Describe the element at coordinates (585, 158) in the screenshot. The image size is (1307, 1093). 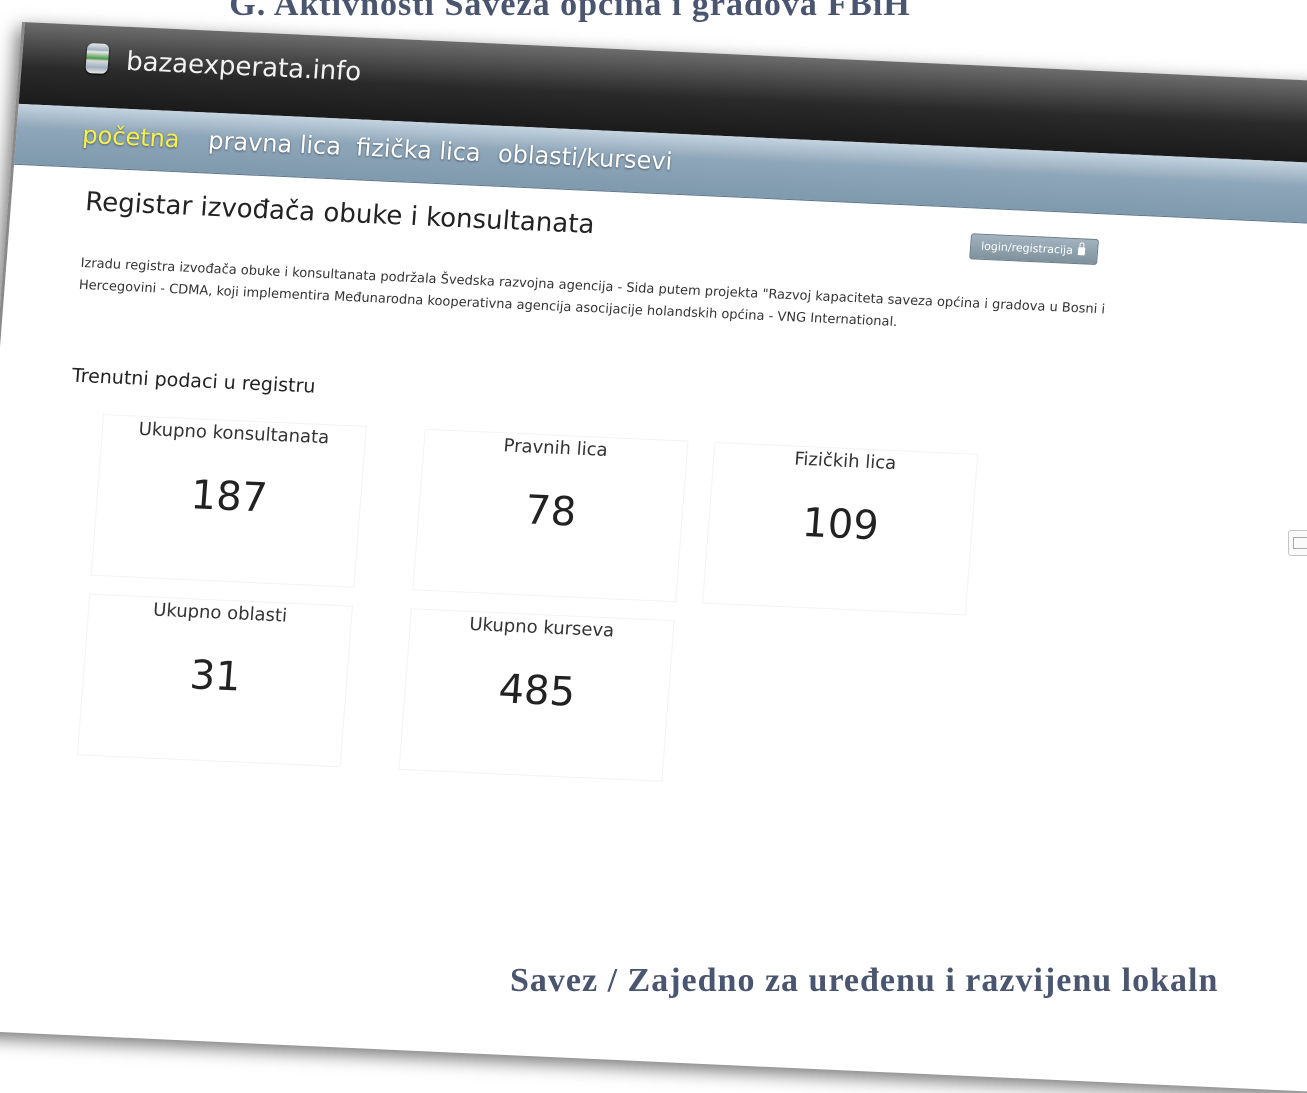
I see `nav-oblasti-kursevi: oblasti/kursevi` at that location.